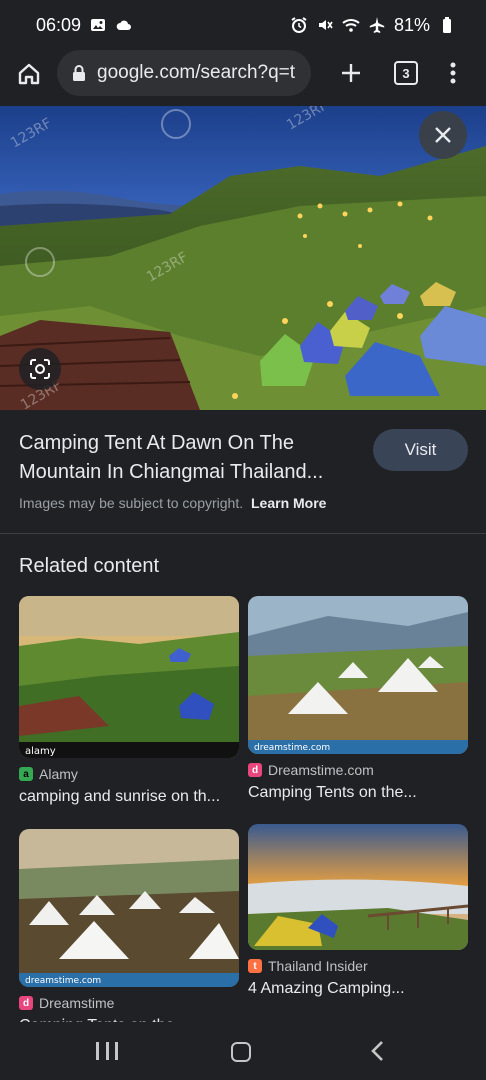 The image size is (486, 1080). What do you see at coordinates (255, 966) in the screenshot?
I see `thailand-insider-favicon-icon: t` at bounding box center [255, 966].